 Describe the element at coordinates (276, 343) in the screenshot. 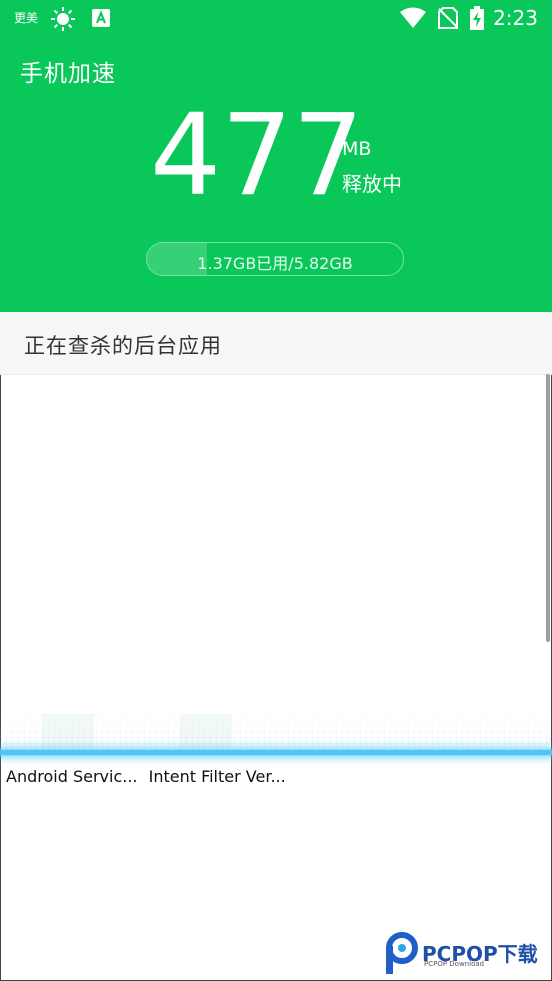

I see `section-header: 正在查杀的后台应用` at that location.